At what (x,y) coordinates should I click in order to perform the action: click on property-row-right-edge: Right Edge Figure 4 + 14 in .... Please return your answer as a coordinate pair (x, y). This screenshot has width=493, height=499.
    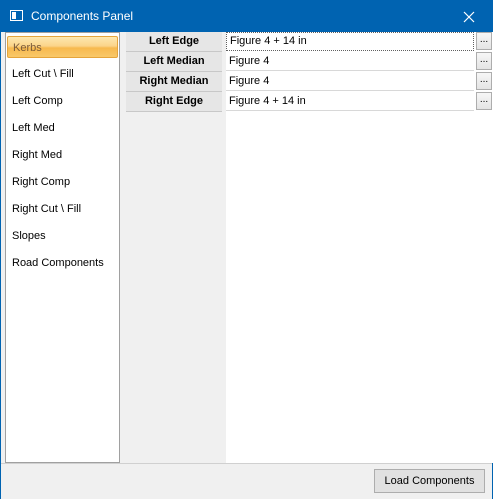
    Looking at the image, I should click on (309, 102).